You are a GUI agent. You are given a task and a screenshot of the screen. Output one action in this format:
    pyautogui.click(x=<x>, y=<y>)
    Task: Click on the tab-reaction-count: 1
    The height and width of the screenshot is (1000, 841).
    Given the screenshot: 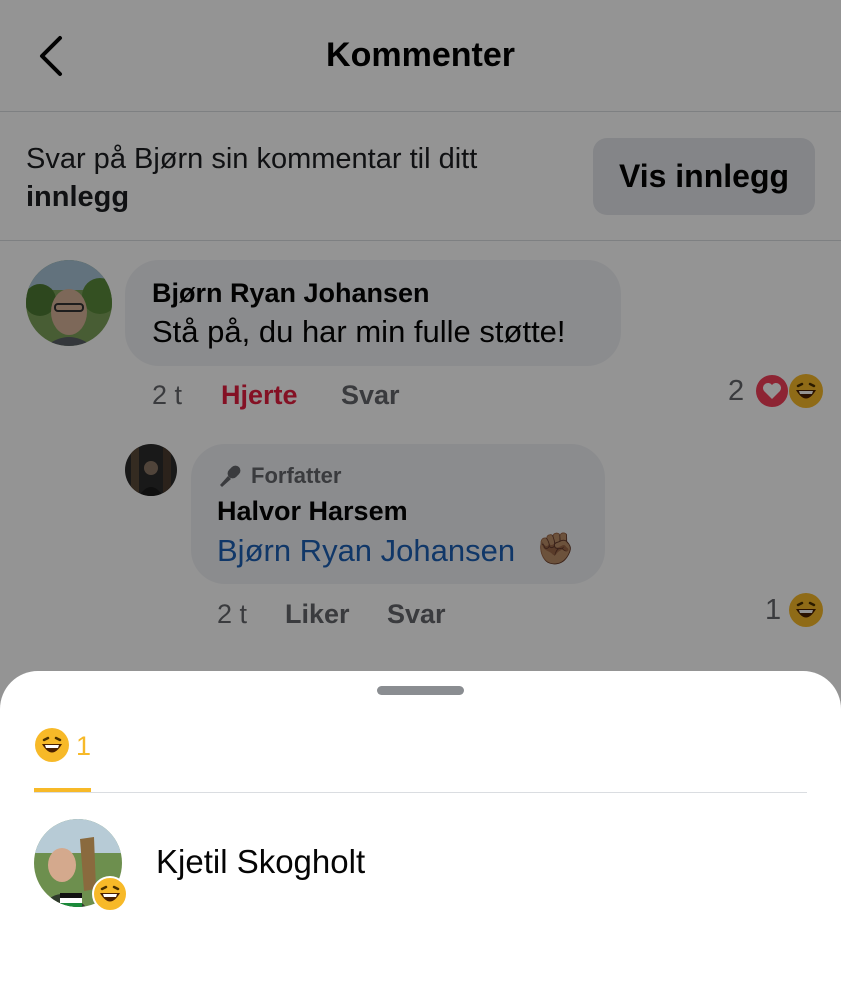 What is the action you would take?
    pyautogui.click(x=84, y=746)
    